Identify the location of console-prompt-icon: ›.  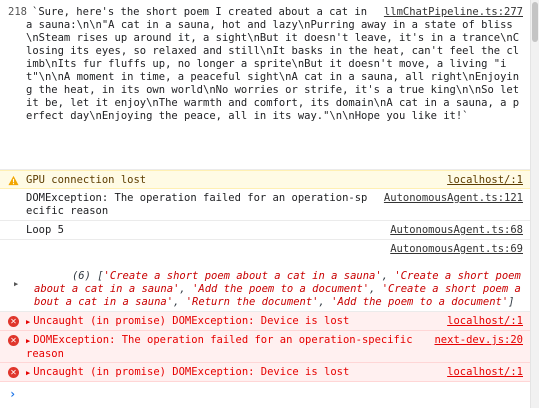
(13, 394).